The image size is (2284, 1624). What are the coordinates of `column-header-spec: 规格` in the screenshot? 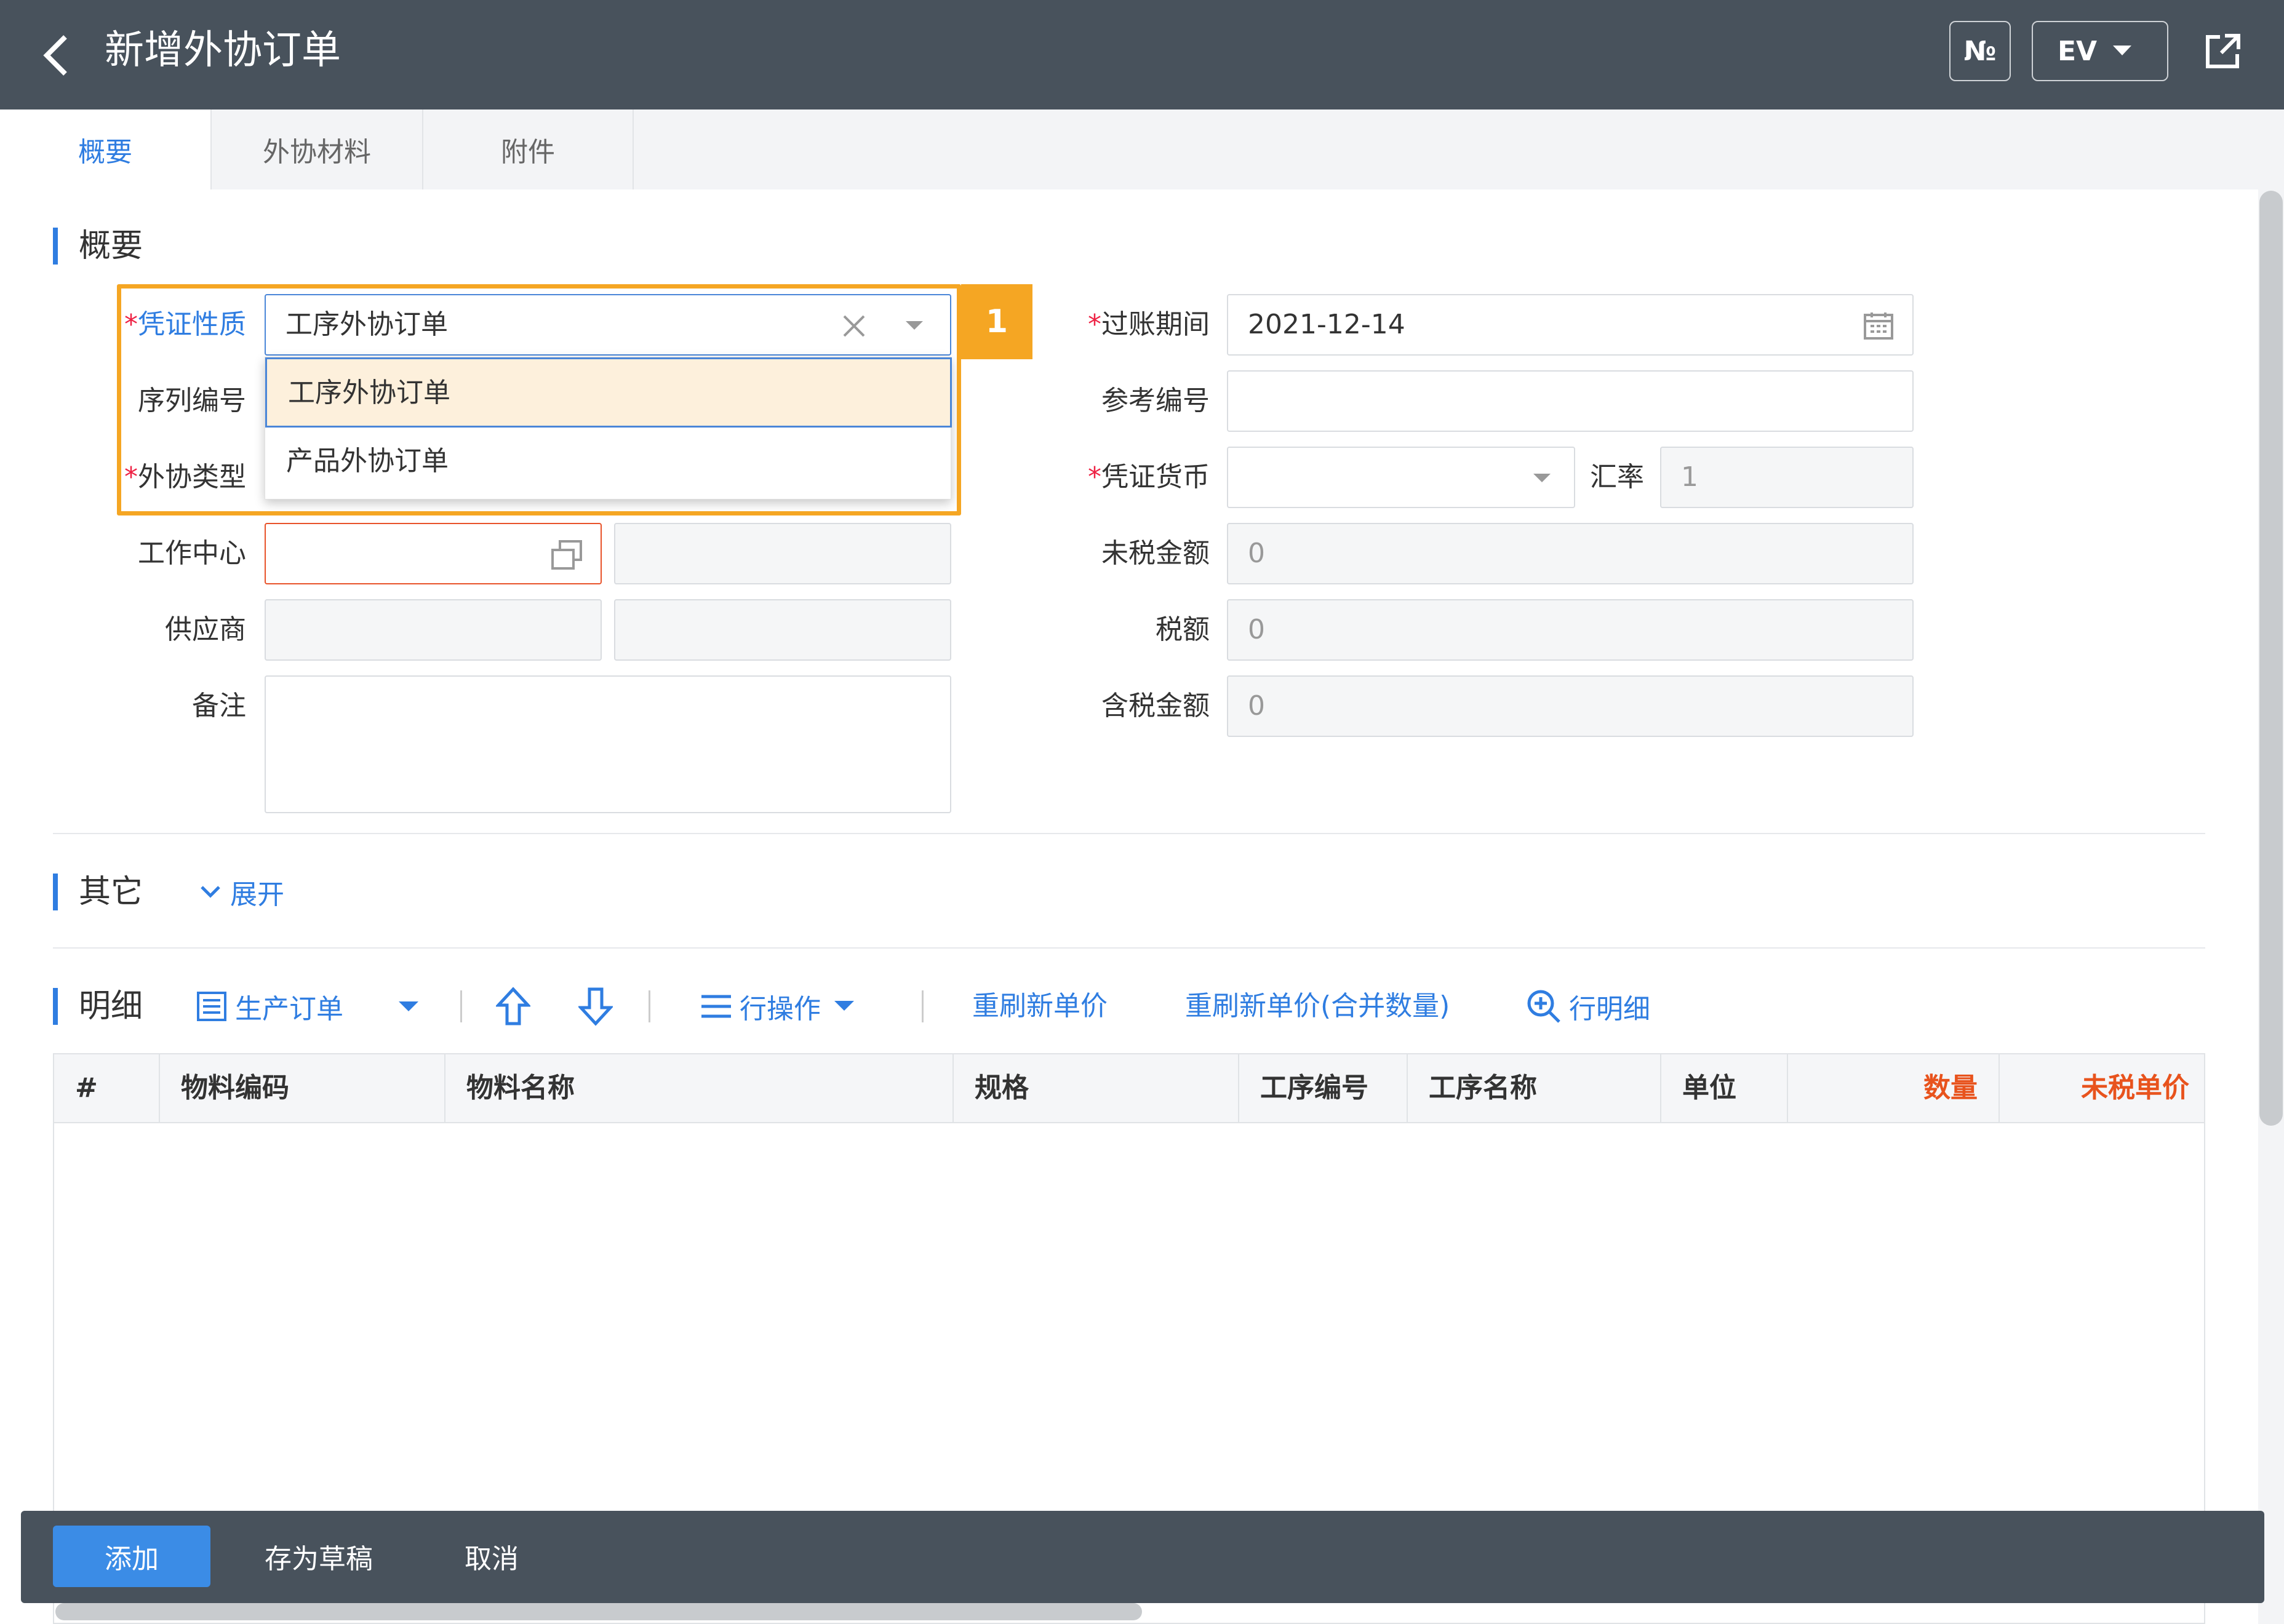 It's located at (1096, 1088).